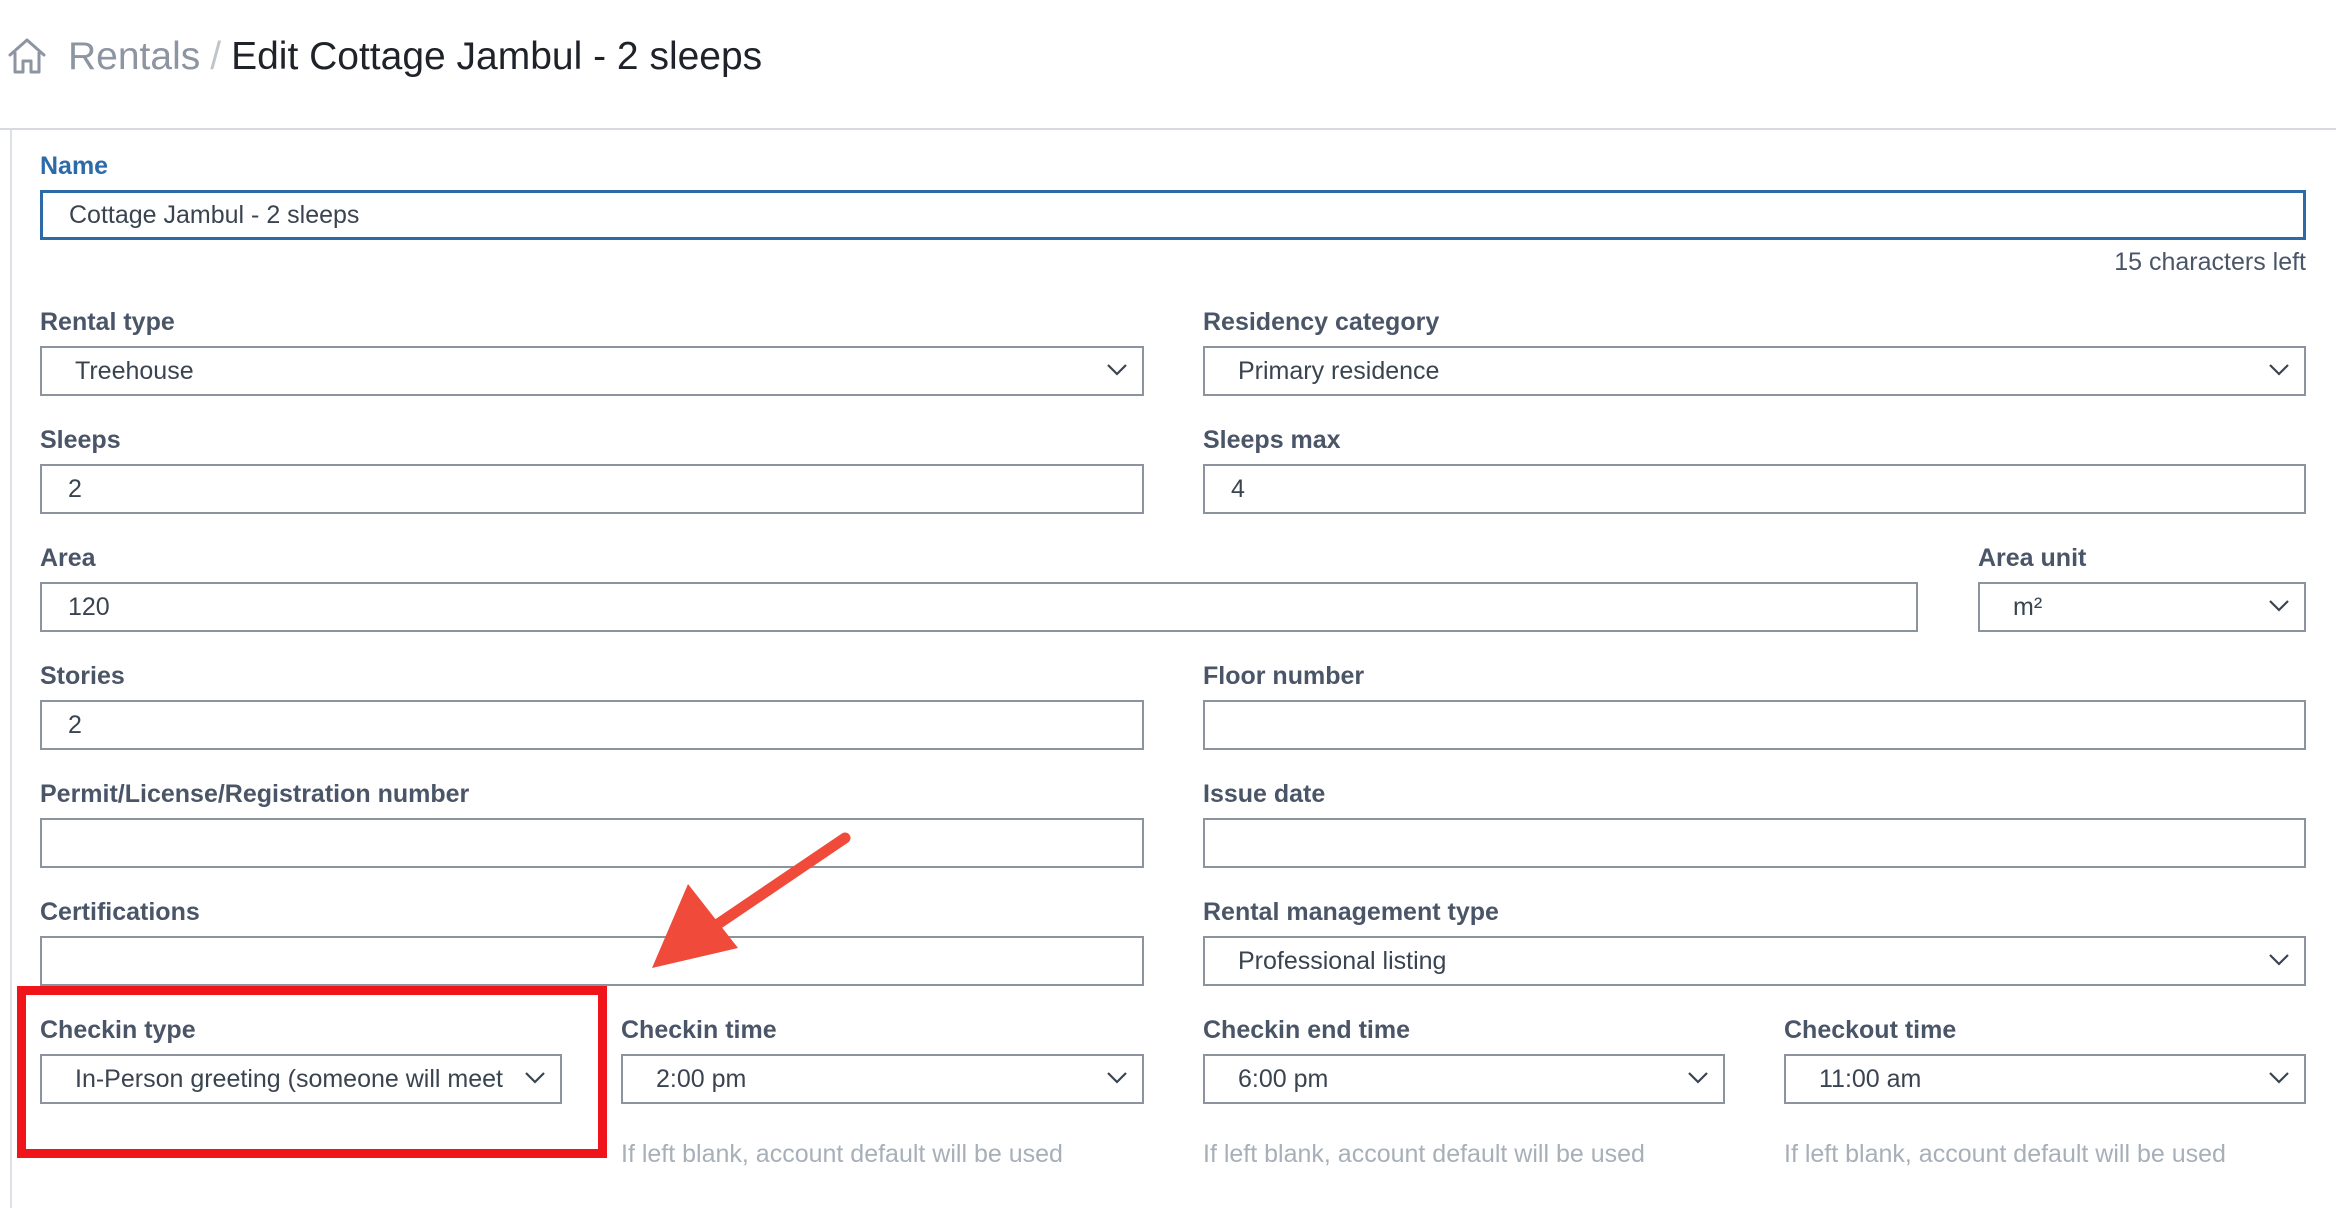 This screenshot has width=2336, height=1208. I want to click on sleeps-label: Sleeps, so click(80, 440).